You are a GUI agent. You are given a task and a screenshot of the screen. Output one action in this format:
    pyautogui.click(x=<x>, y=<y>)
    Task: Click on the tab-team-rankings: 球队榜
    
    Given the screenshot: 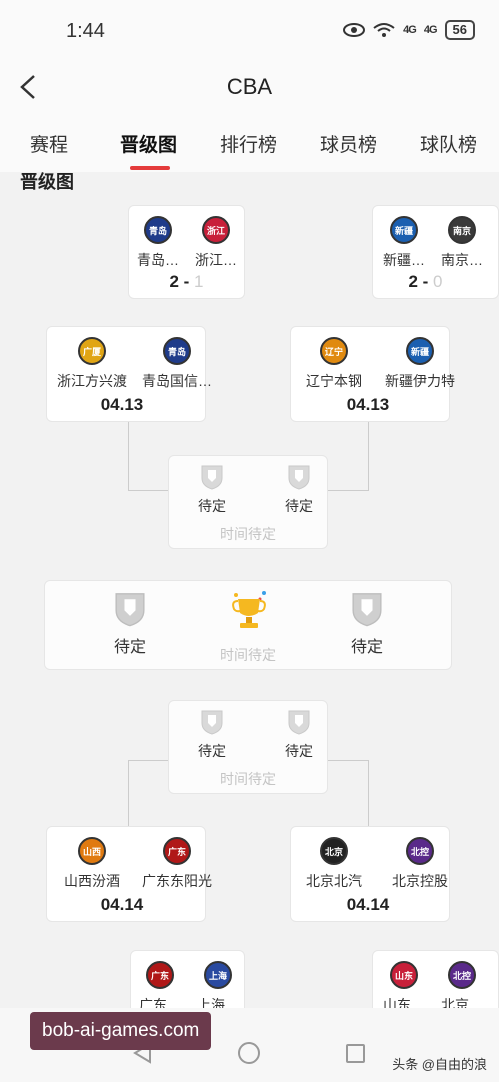 What is the action you would take?
    pyautogui.click(x=448, y=143)
    